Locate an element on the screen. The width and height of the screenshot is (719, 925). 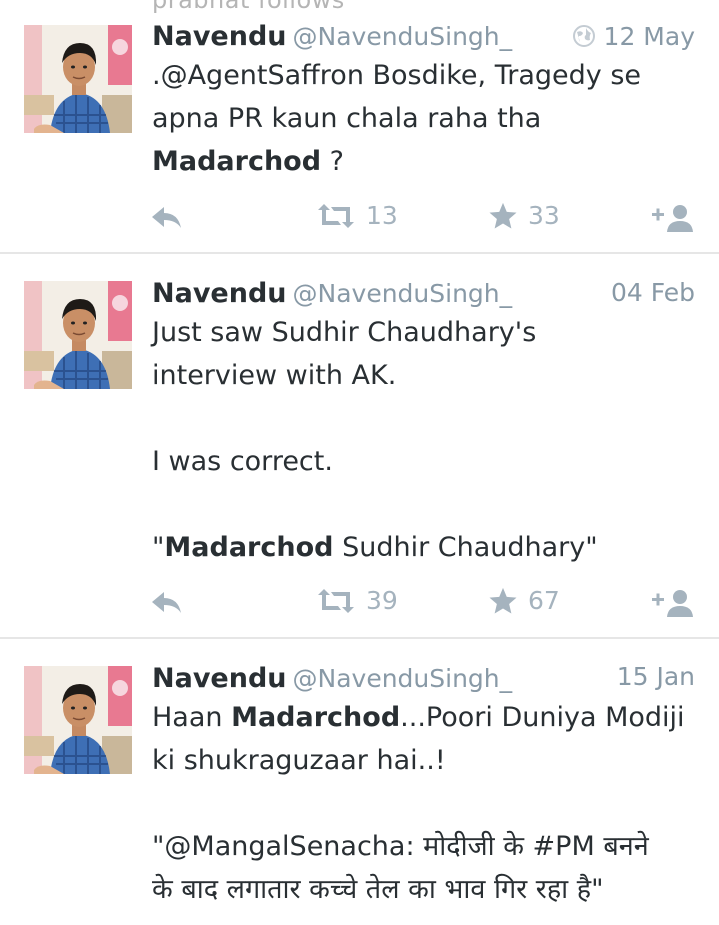
globe-icon is located at coordinates (583, 36).